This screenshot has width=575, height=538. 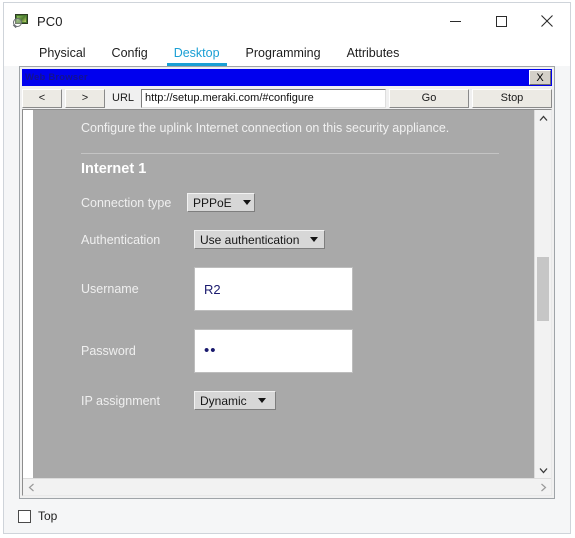 I want to click on authentication-row: Authentication Use authentication, so click(x=307, y=239).